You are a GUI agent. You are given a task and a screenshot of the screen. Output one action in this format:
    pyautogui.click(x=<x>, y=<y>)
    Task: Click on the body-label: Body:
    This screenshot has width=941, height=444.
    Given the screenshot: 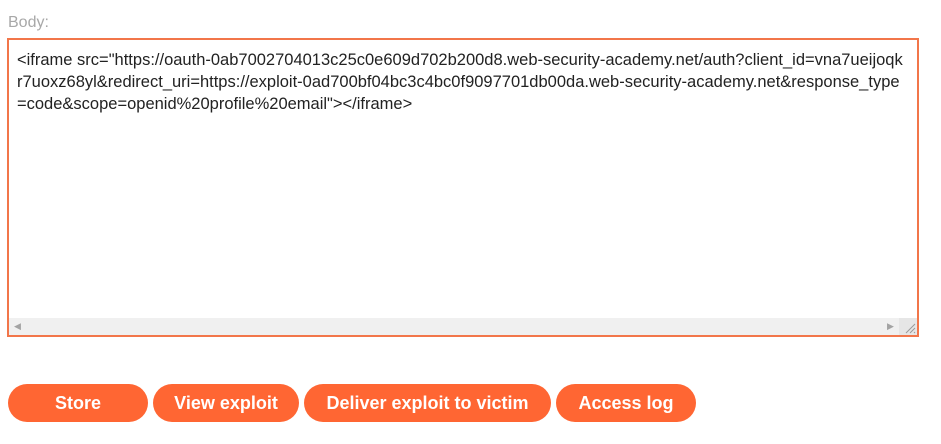 What is the action you would take?
    pyautogui.click(x=28, y=22)
    